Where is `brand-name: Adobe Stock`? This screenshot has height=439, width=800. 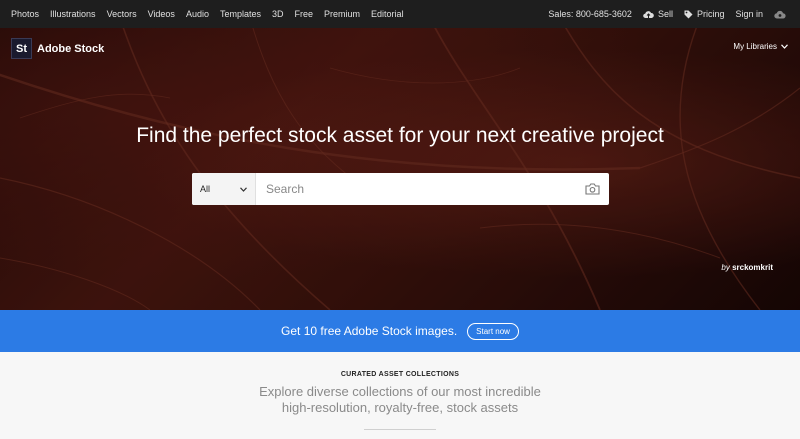 brand-name: Adobe Stock is located at coordinates (71, 48).